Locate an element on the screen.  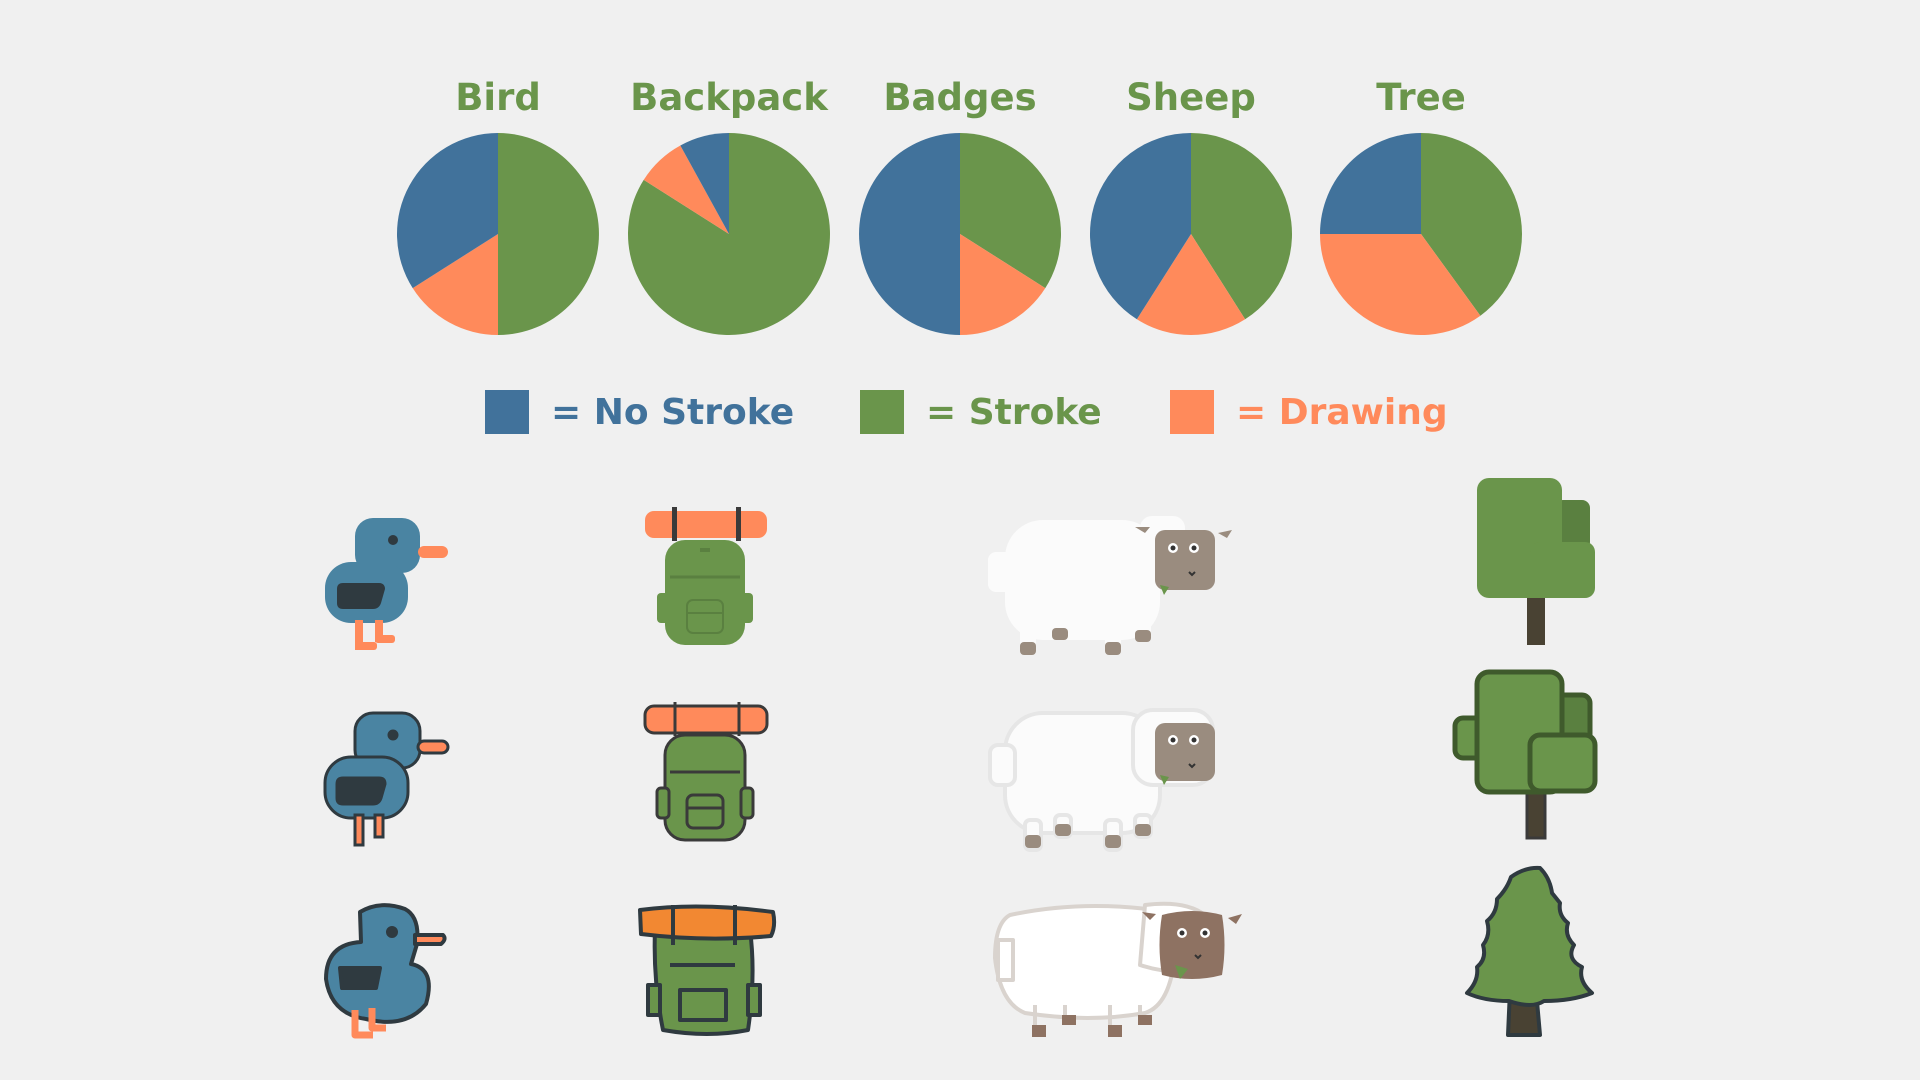
bird-stroke-illustration is located at coordinates (386, 779).